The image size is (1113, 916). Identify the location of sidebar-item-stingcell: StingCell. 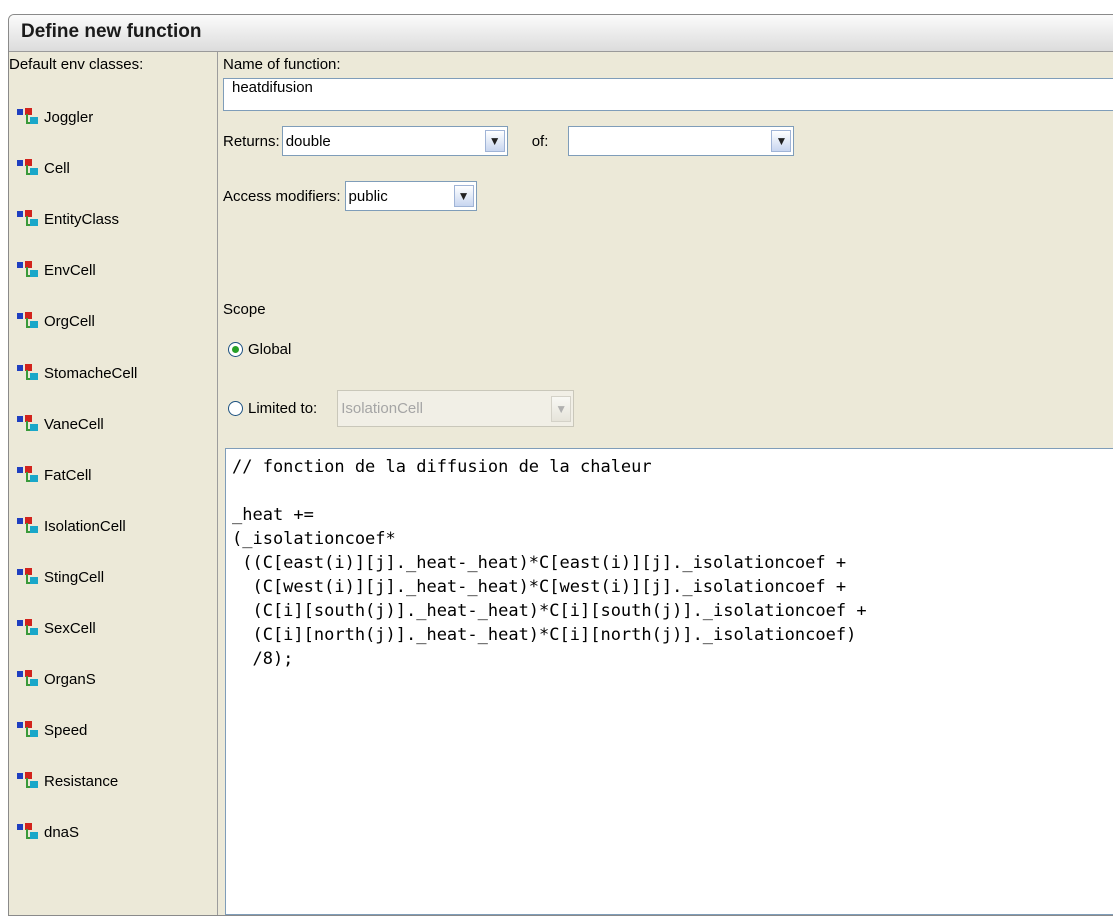
(112, 577).